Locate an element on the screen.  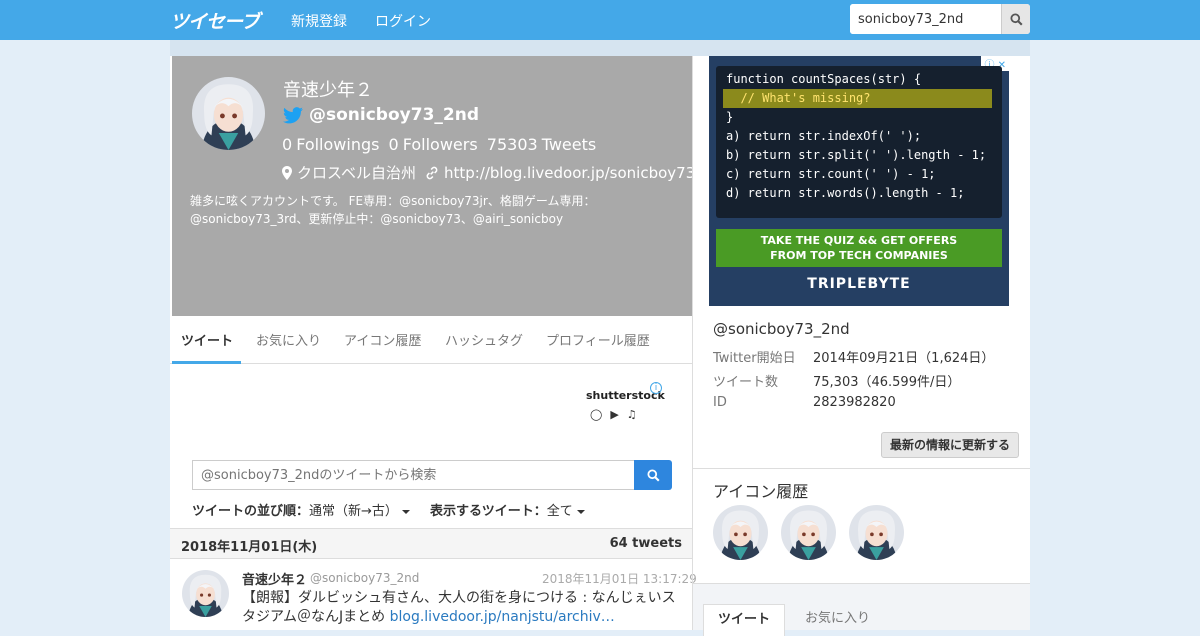
ad-cta-line2: FROM TOP TECH COMPANIES is located at coordinates (859, 255).